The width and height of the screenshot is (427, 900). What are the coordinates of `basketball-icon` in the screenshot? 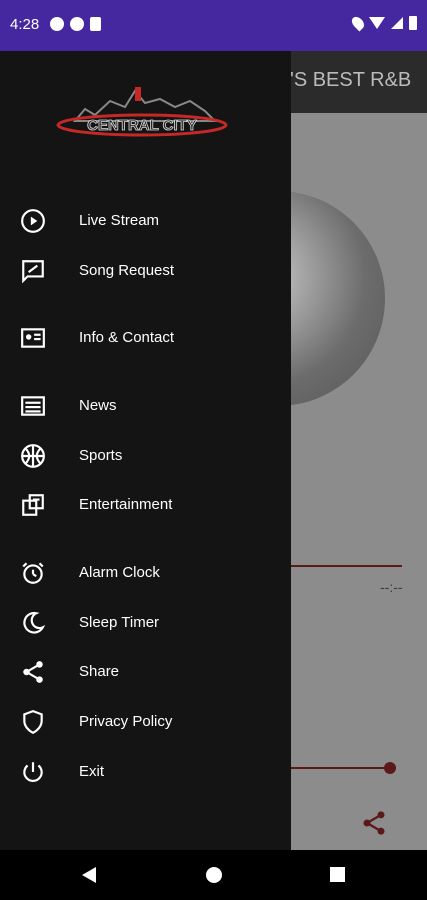 It's located at (33, 456).